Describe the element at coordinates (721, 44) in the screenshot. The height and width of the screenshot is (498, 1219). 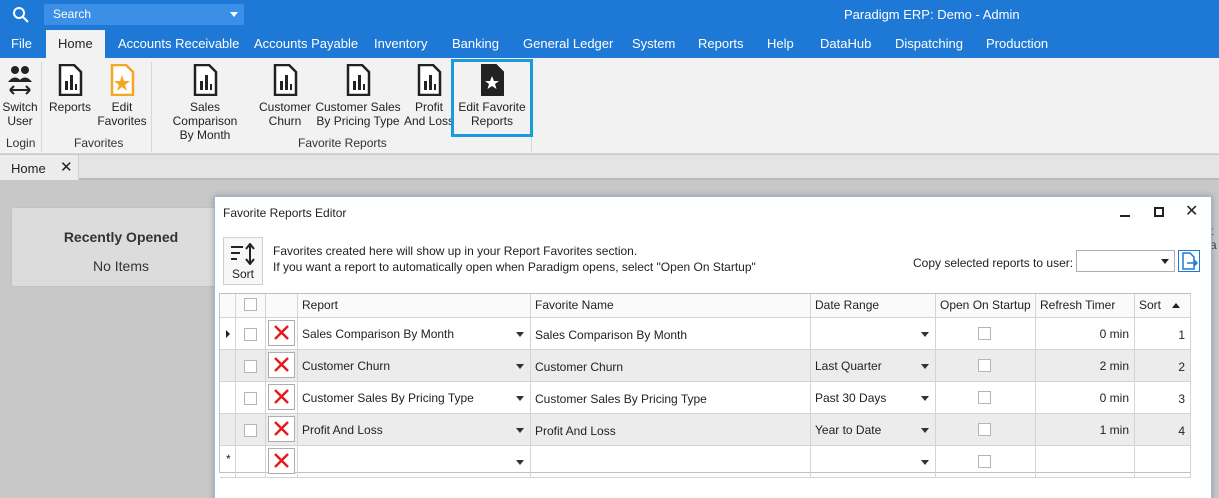
I see `menu-reports: Reports` at that location.